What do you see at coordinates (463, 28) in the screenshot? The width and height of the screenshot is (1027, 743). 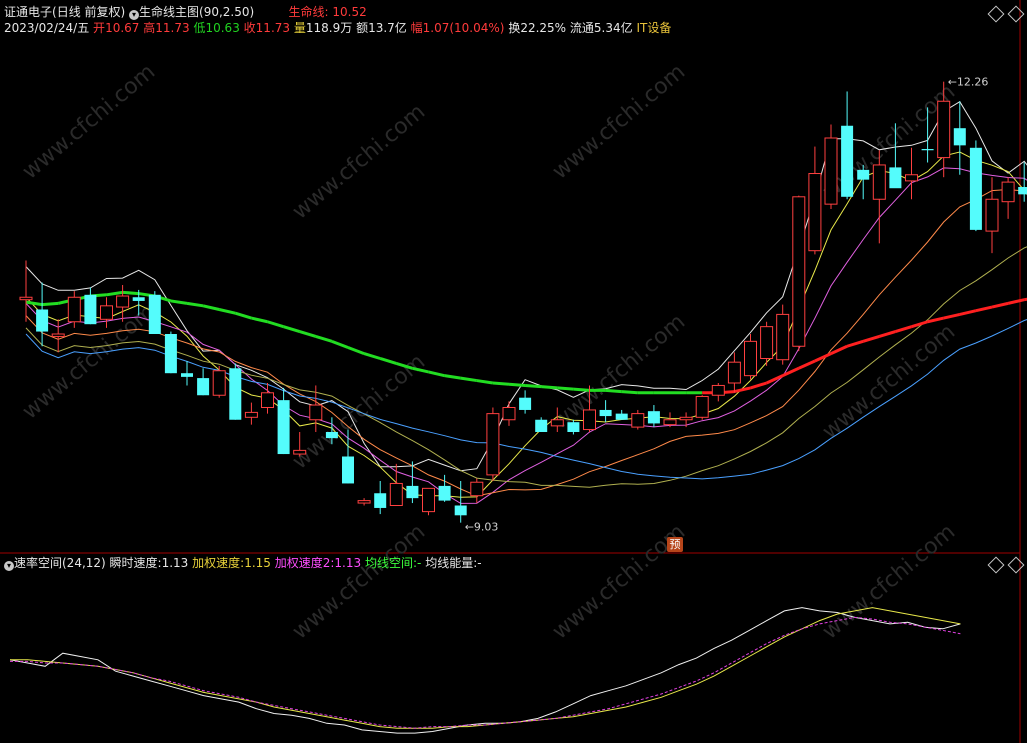 I see `change-value: 1.07(10.04%)` at bounding box center [463, 28].